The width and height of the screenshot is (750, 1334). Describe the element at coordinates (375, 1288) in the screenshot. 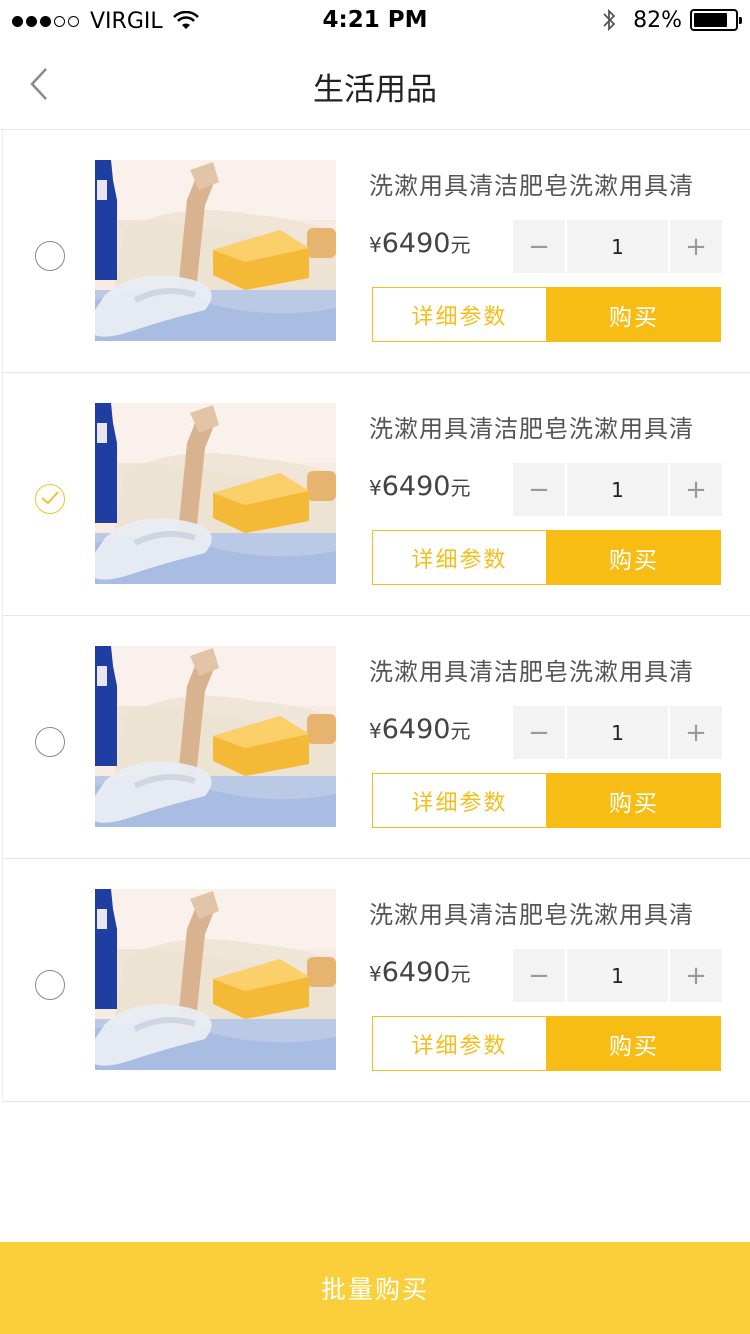

I see `bulk-buy-button: 批量购买` at that location.